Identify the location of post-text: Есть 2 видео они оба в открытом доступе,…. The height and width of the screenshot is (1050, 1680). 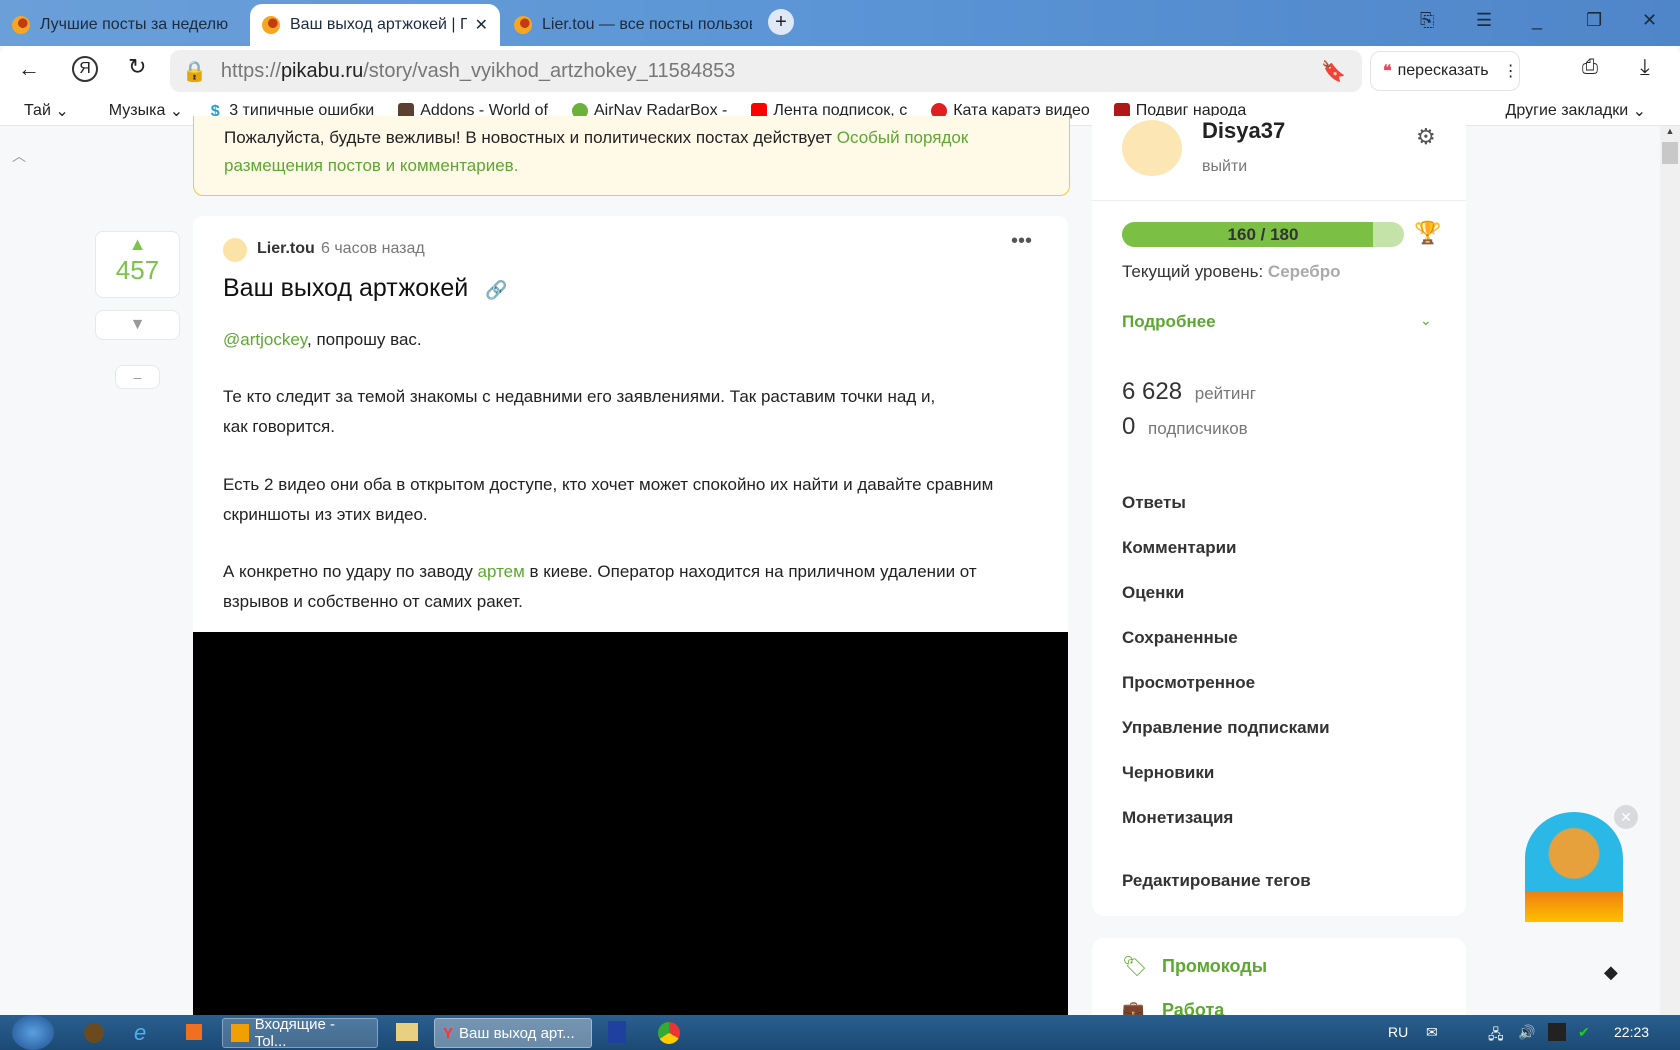
(608, 484).